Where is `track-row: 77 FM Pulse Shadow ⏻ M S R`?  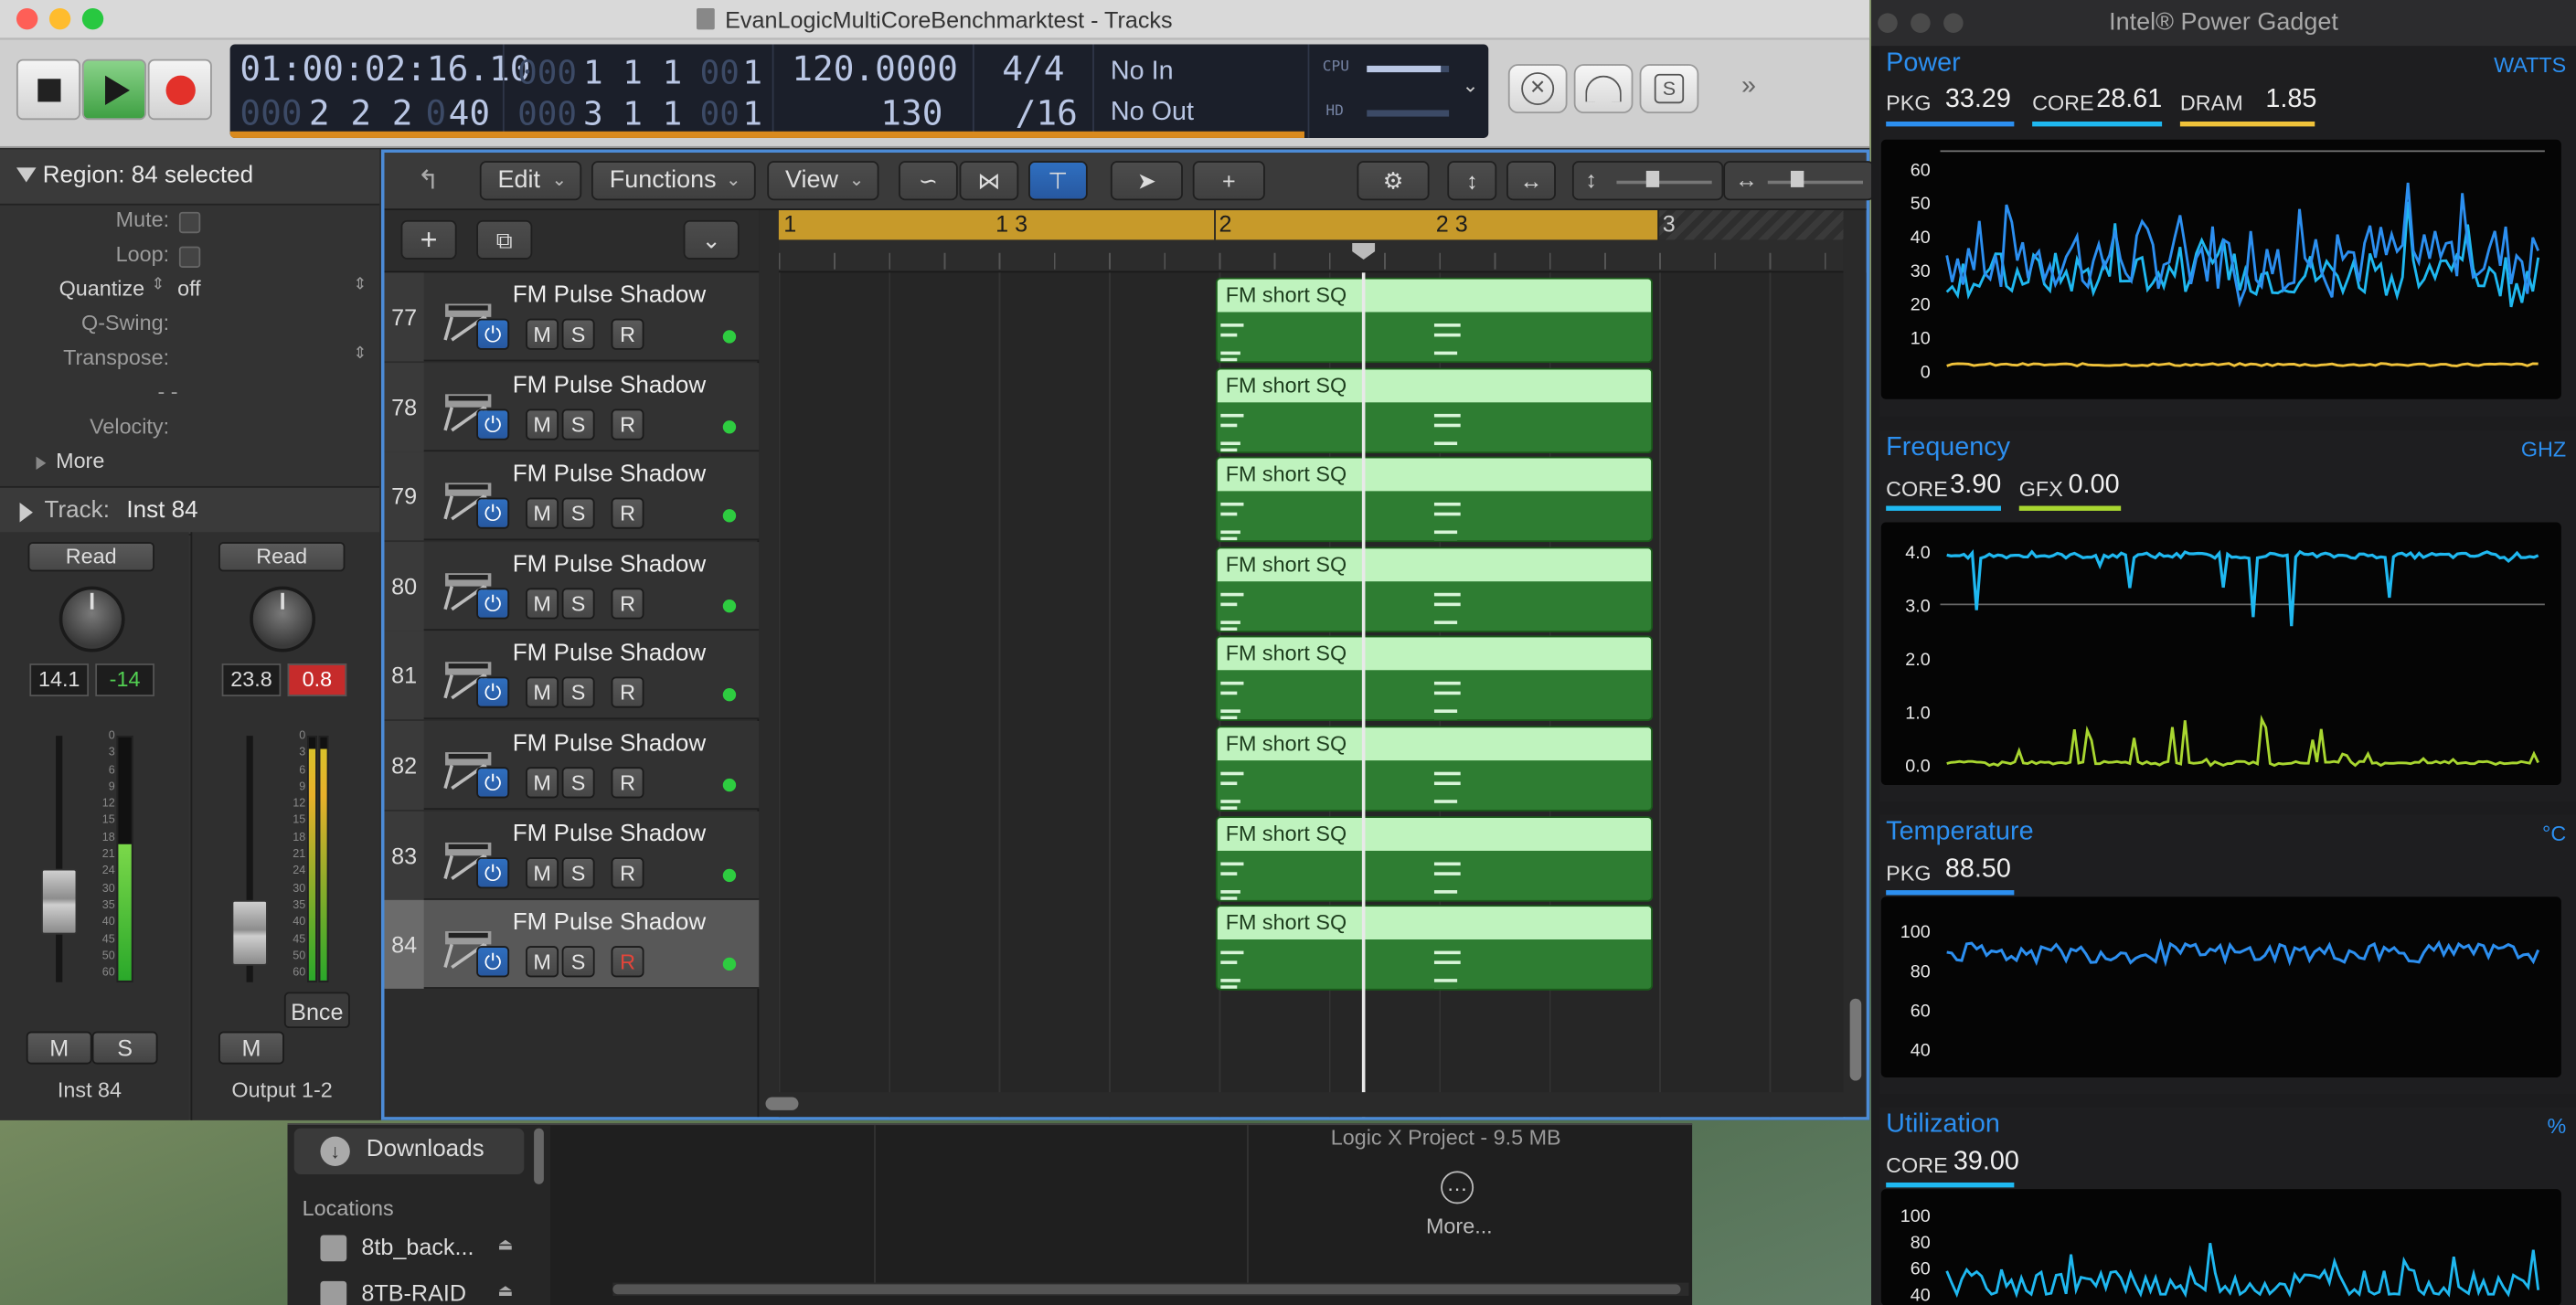 track-row: 77 FM Pulse Shadow ⏻ M S R is located at coordinates (572, 317).